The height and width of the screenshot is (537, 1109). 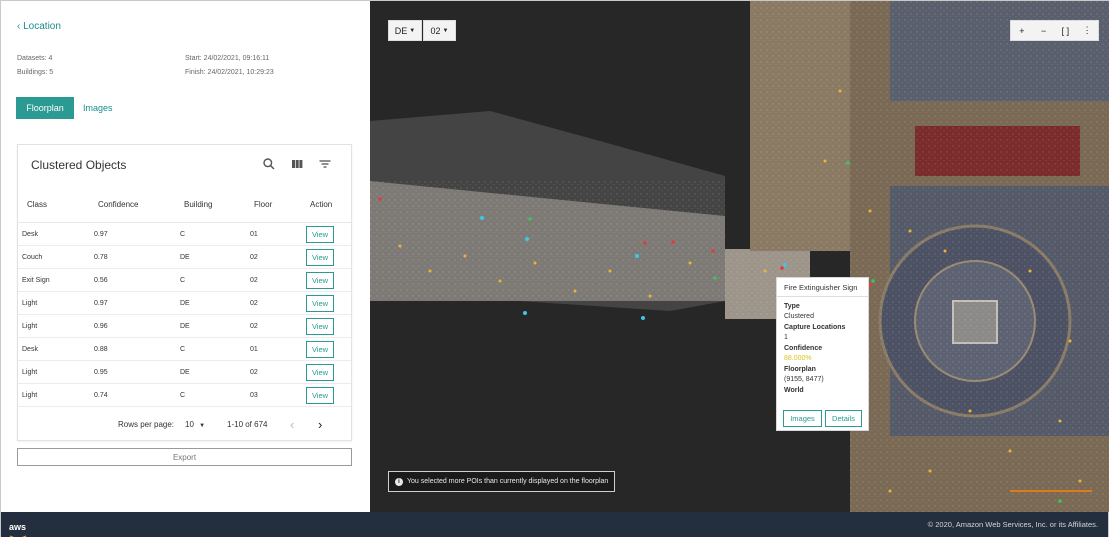 I want to click on rows-per-page-select: 10 ▼, so click(x=195, y=424).